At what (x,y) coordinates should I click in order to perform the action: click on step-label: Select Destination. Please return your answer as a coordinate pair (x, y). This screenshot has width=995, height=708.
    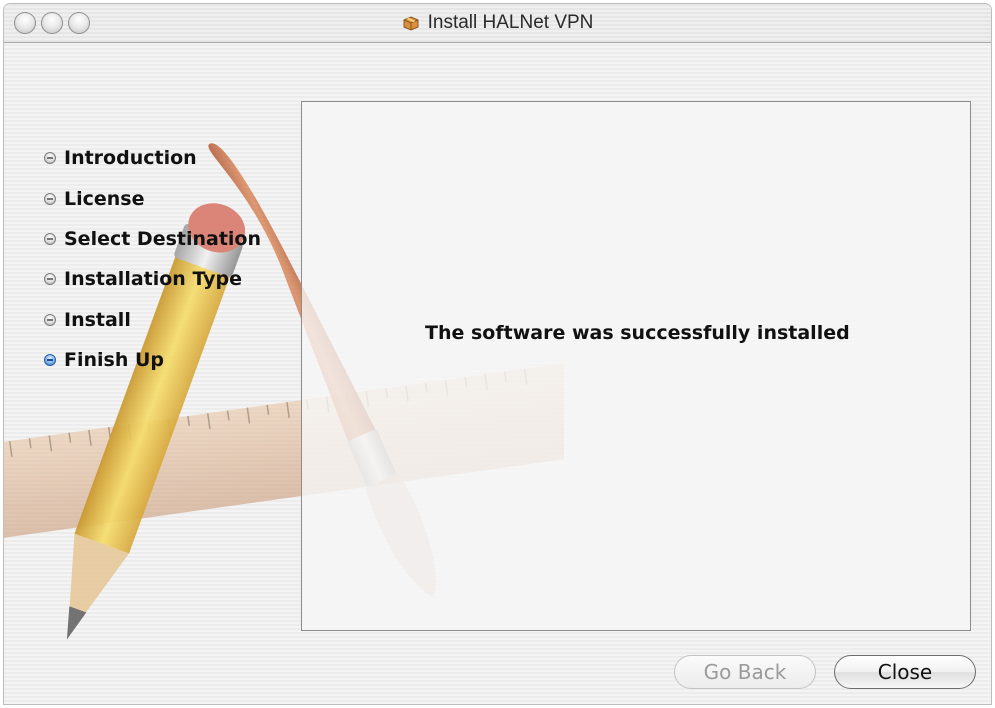
    Looking at the image, I should click on (163, 238).